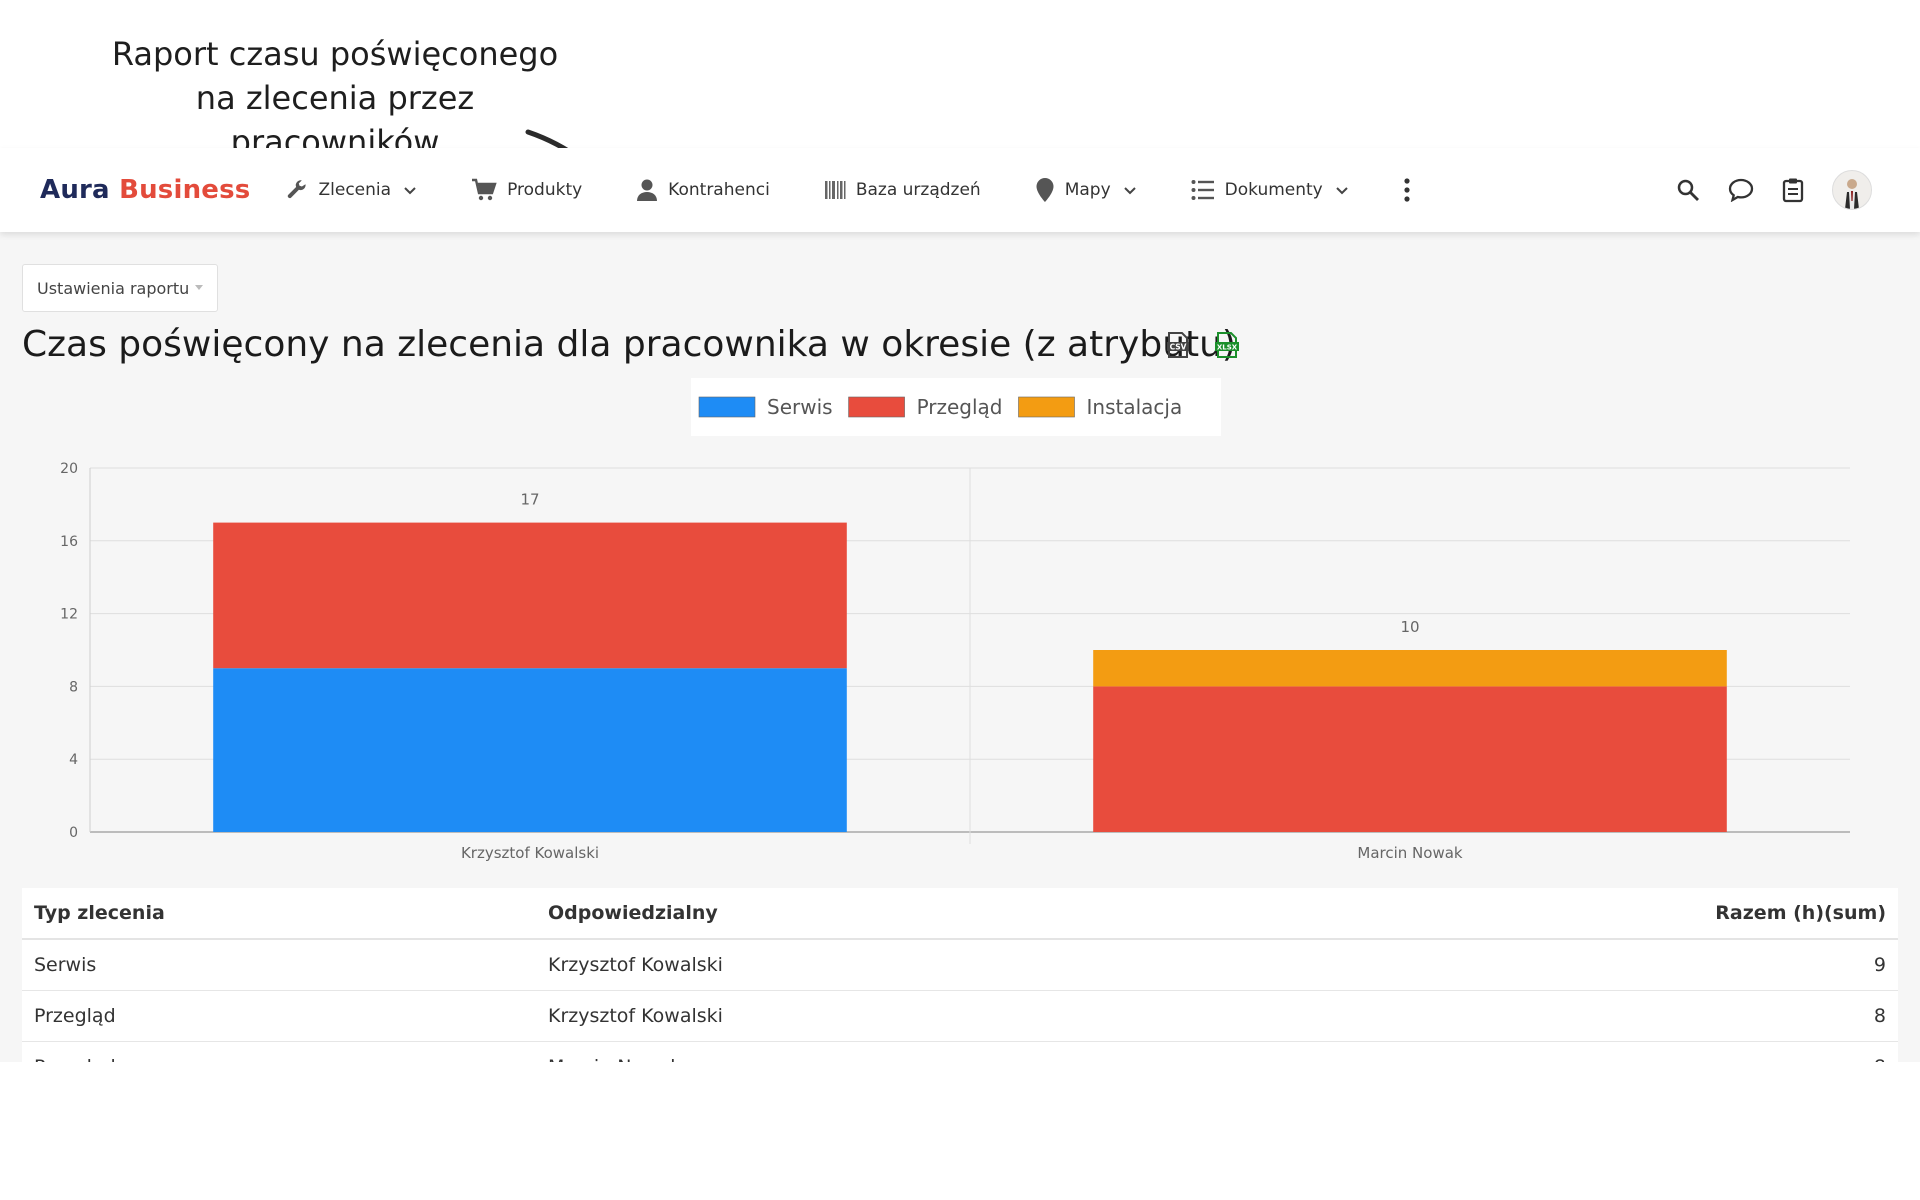 This screenshot has width=1920, height=1200. I want to click on report-settings-button: Ustawienia raportu, so click(120, 288).